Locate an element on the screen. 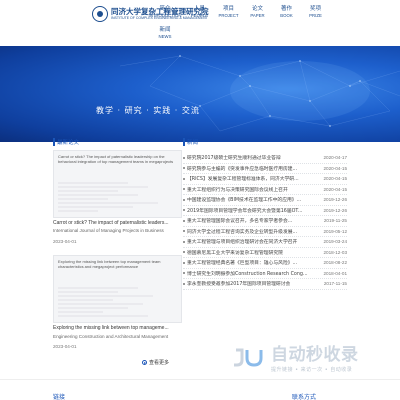 This screenshot has width=400, height=400. news-section-heading: 新闻 is located at coordinates (190, 142).